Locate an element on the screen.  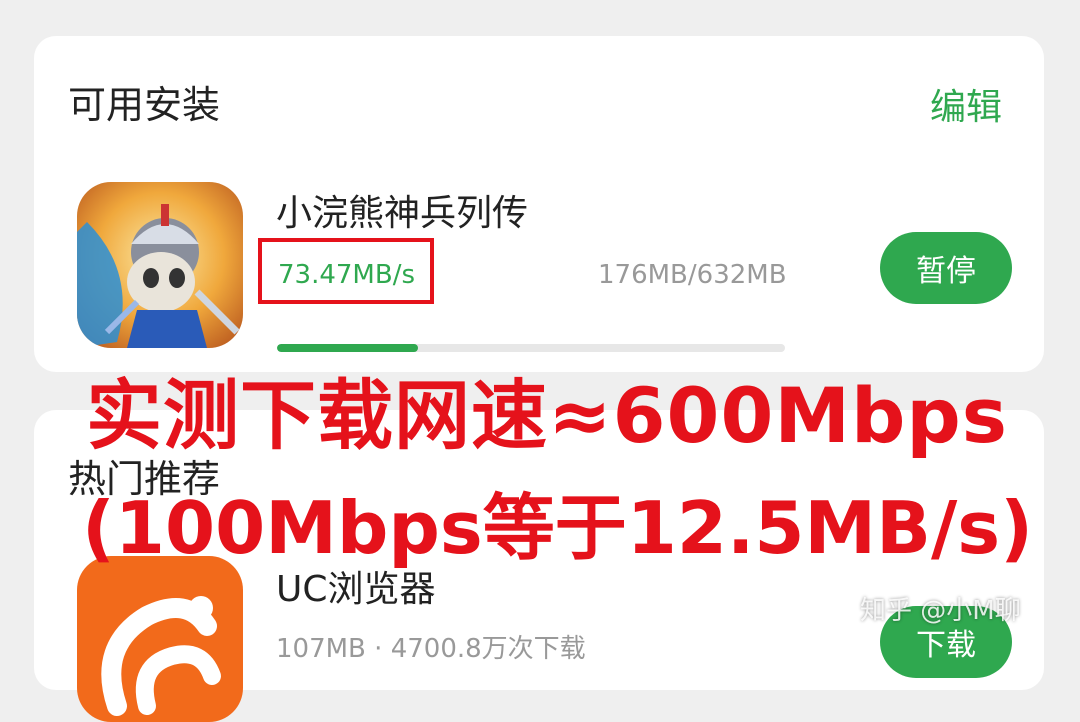
raccoon-game-icon is located at coordinates (160, 265).